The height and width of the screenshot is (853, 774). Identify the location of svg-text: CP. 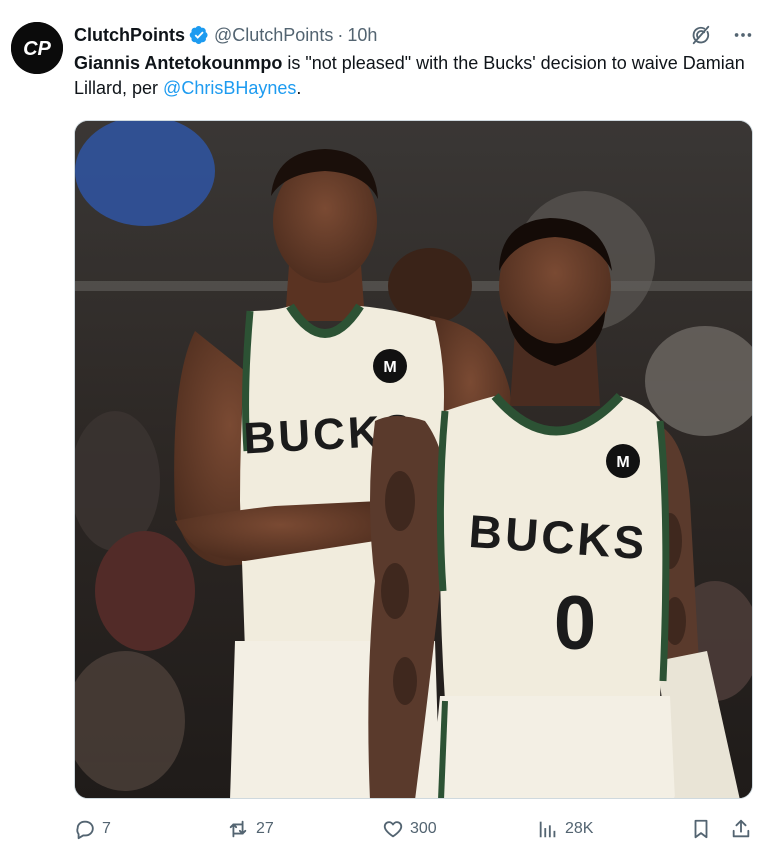
(37, 49).